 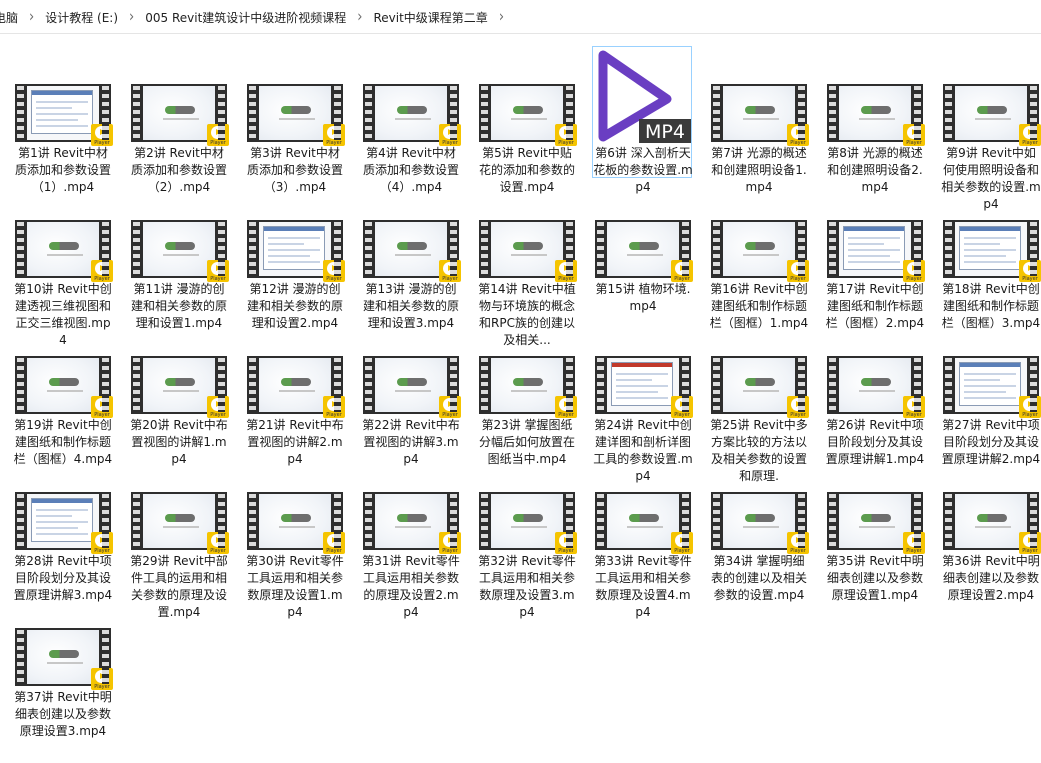 What do you see at coordinates (875, 578) in the screenshot?
I see `file-name: 第35讲 Revit中明细表创建以及参数原理设置1.mp4` at bounding box center [875, 578].